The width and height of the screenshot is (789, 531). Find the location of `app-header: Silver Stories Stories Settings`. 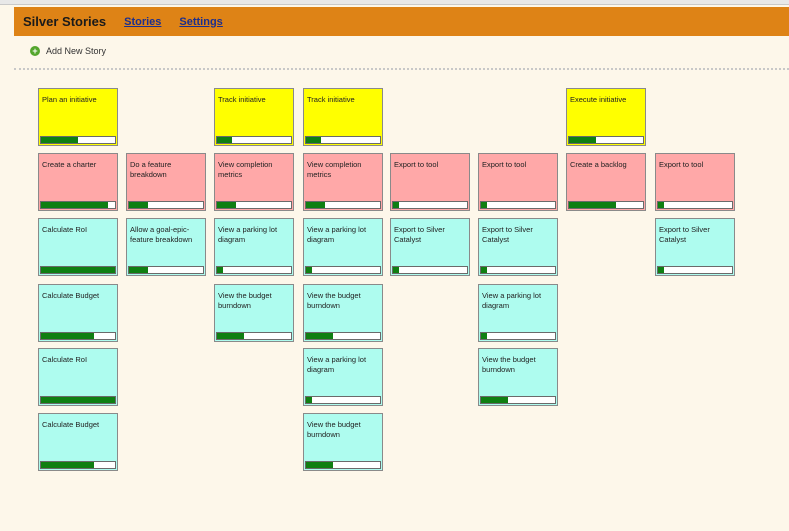

app-header: Silver Stories Stories Settings is located at coordinates (401, 21).